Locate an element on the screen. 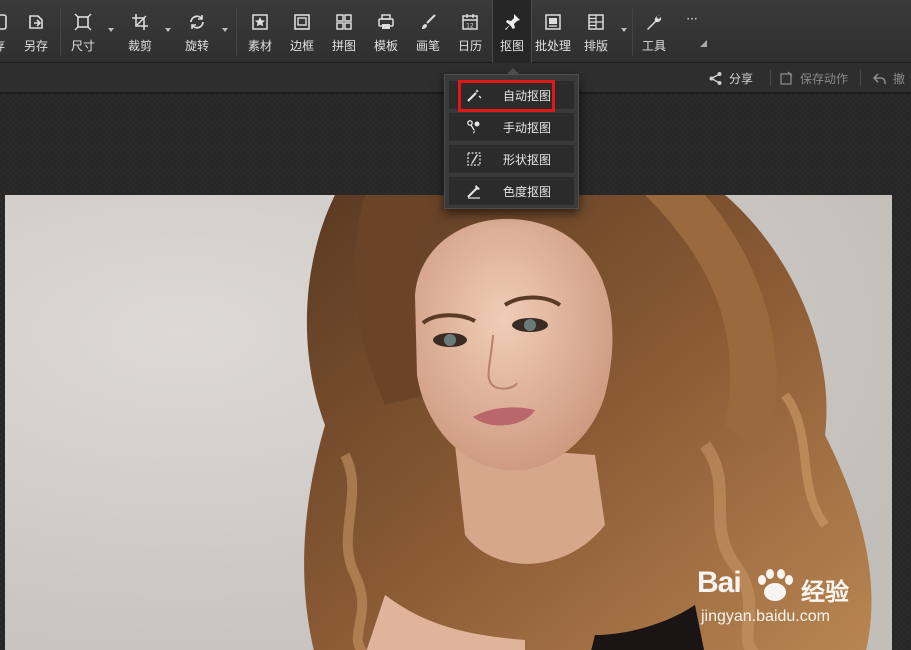  expand-corner-icon is located at coordinates (703, 43).